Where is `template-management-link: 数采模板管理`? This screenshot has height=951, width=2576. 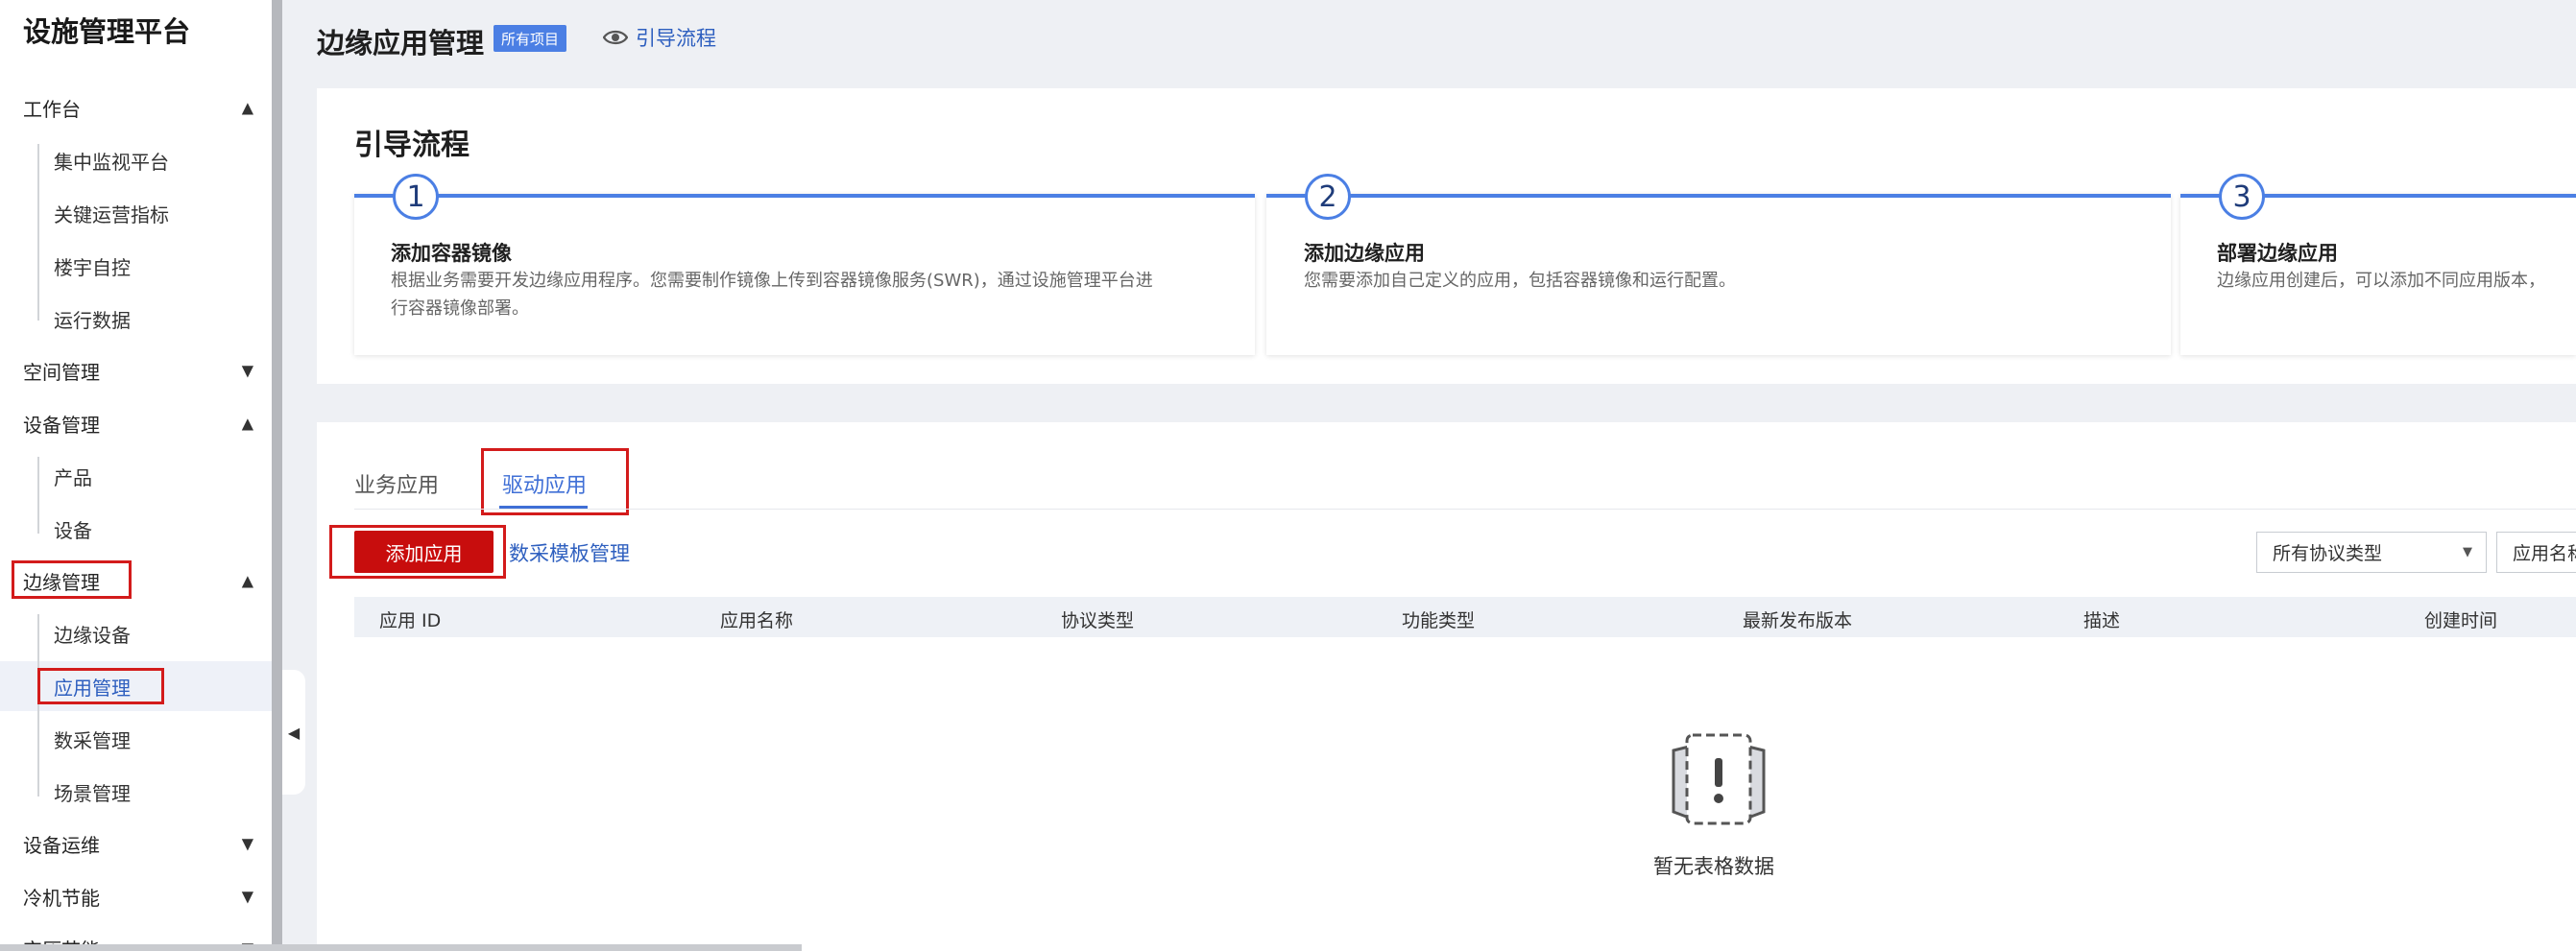 template-management-link: 数采模板管理 is located at coordinates (569, 552).